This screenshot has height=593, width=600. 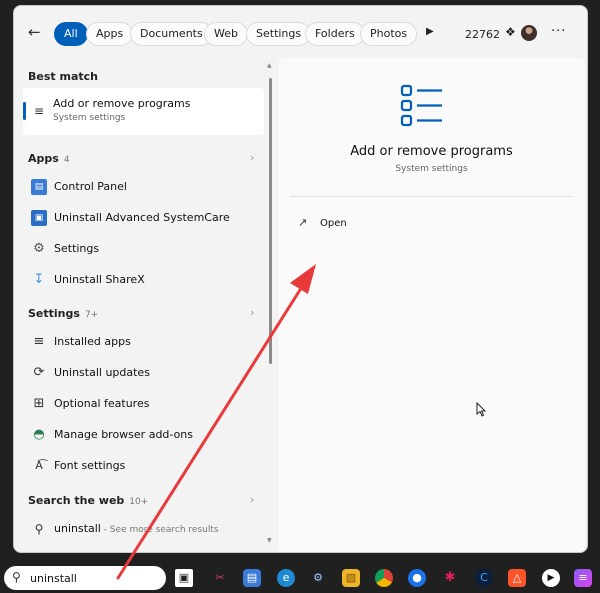 I want to click on divider, so click(x=431, y=196).